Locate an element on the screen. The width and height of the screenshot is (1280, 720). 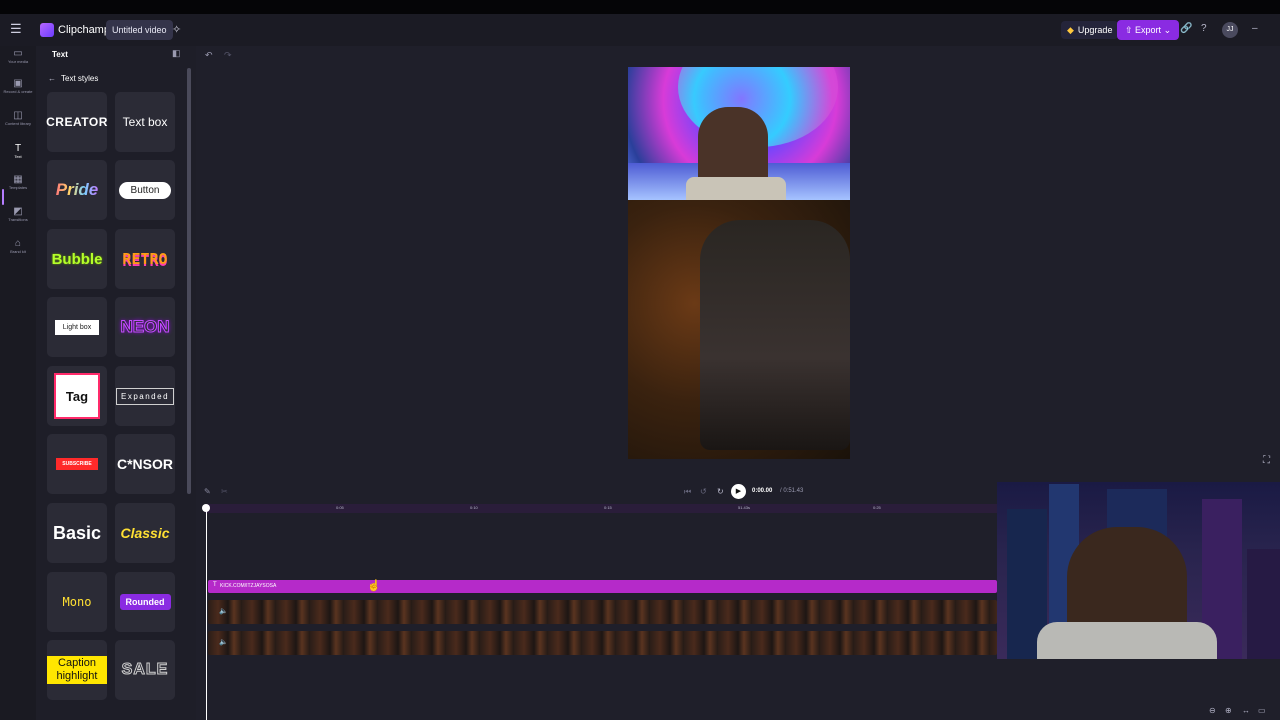
style-label: Rounded is located at coordinates (145, 602).